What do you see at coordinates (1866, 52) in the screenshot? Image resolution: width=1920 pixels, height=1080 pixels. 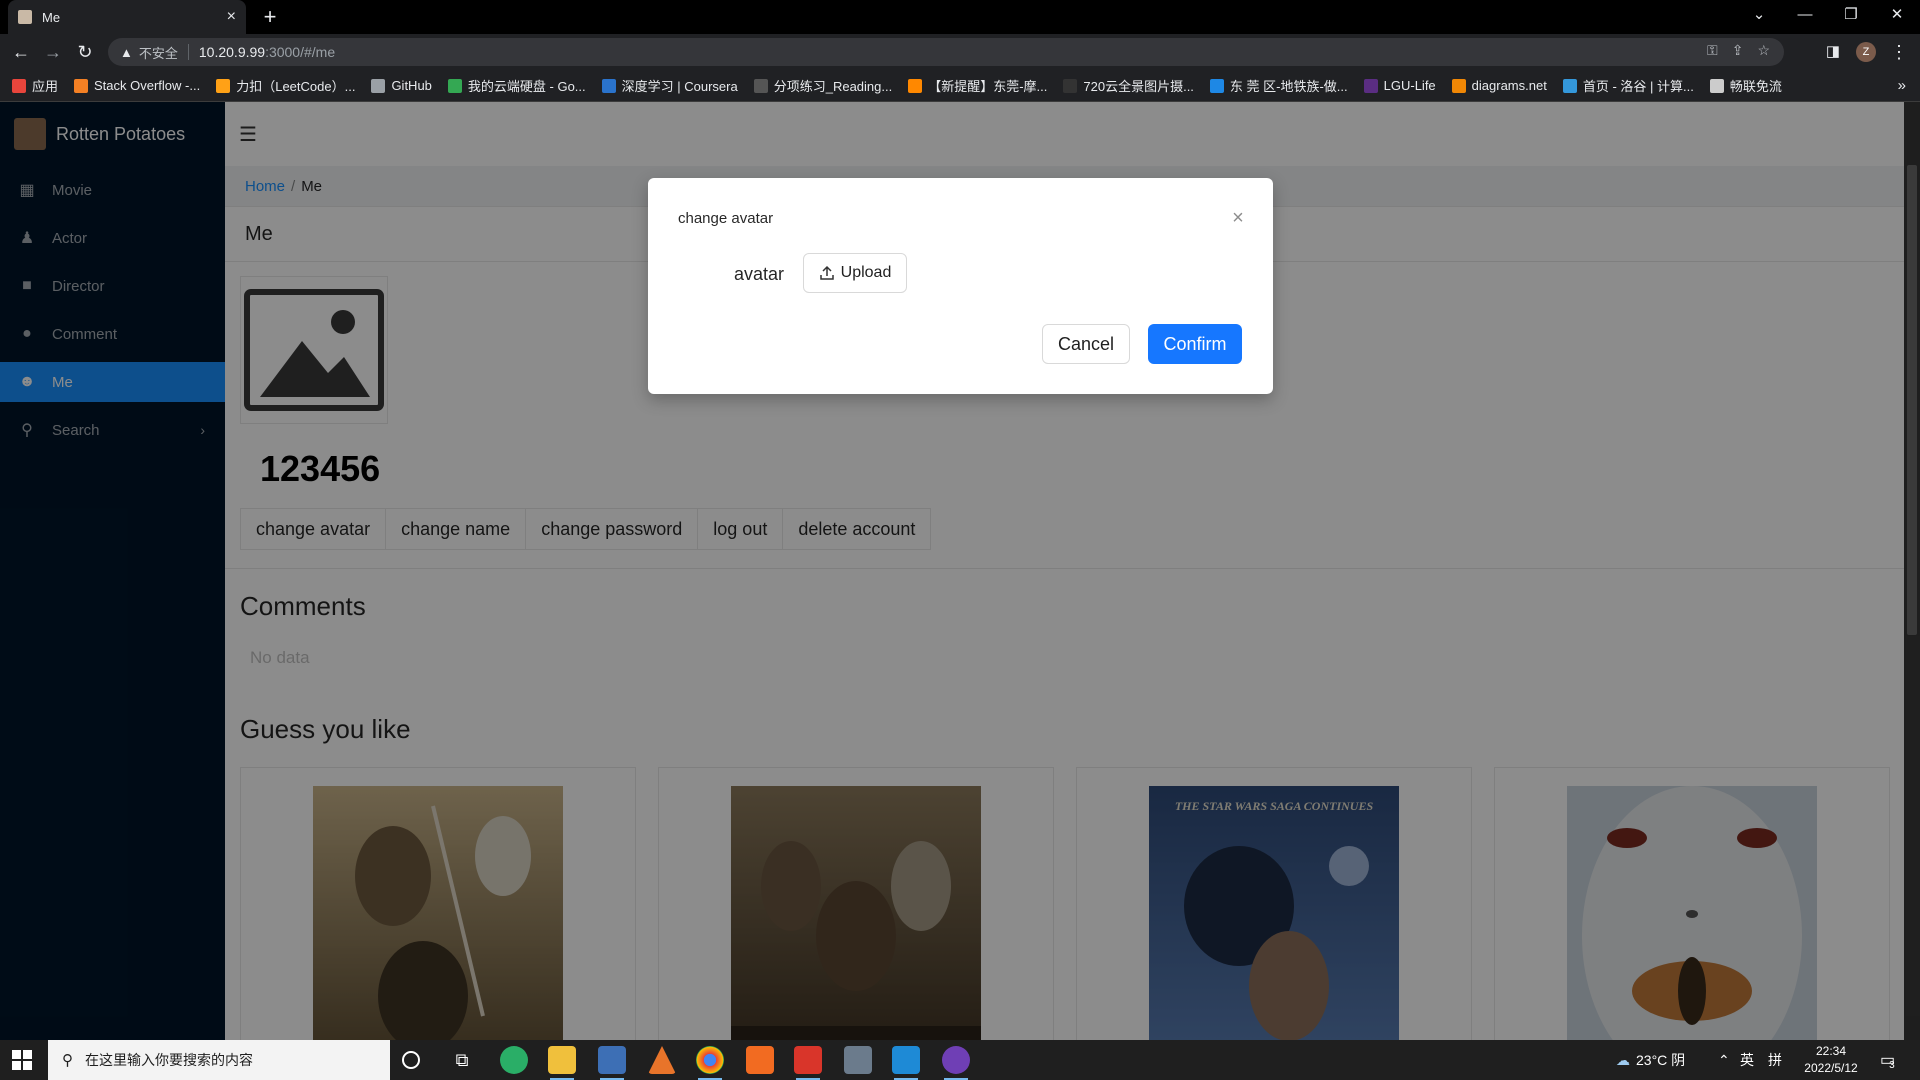 I see `profile-avatar: Z` at bounding box center [1866, 52].